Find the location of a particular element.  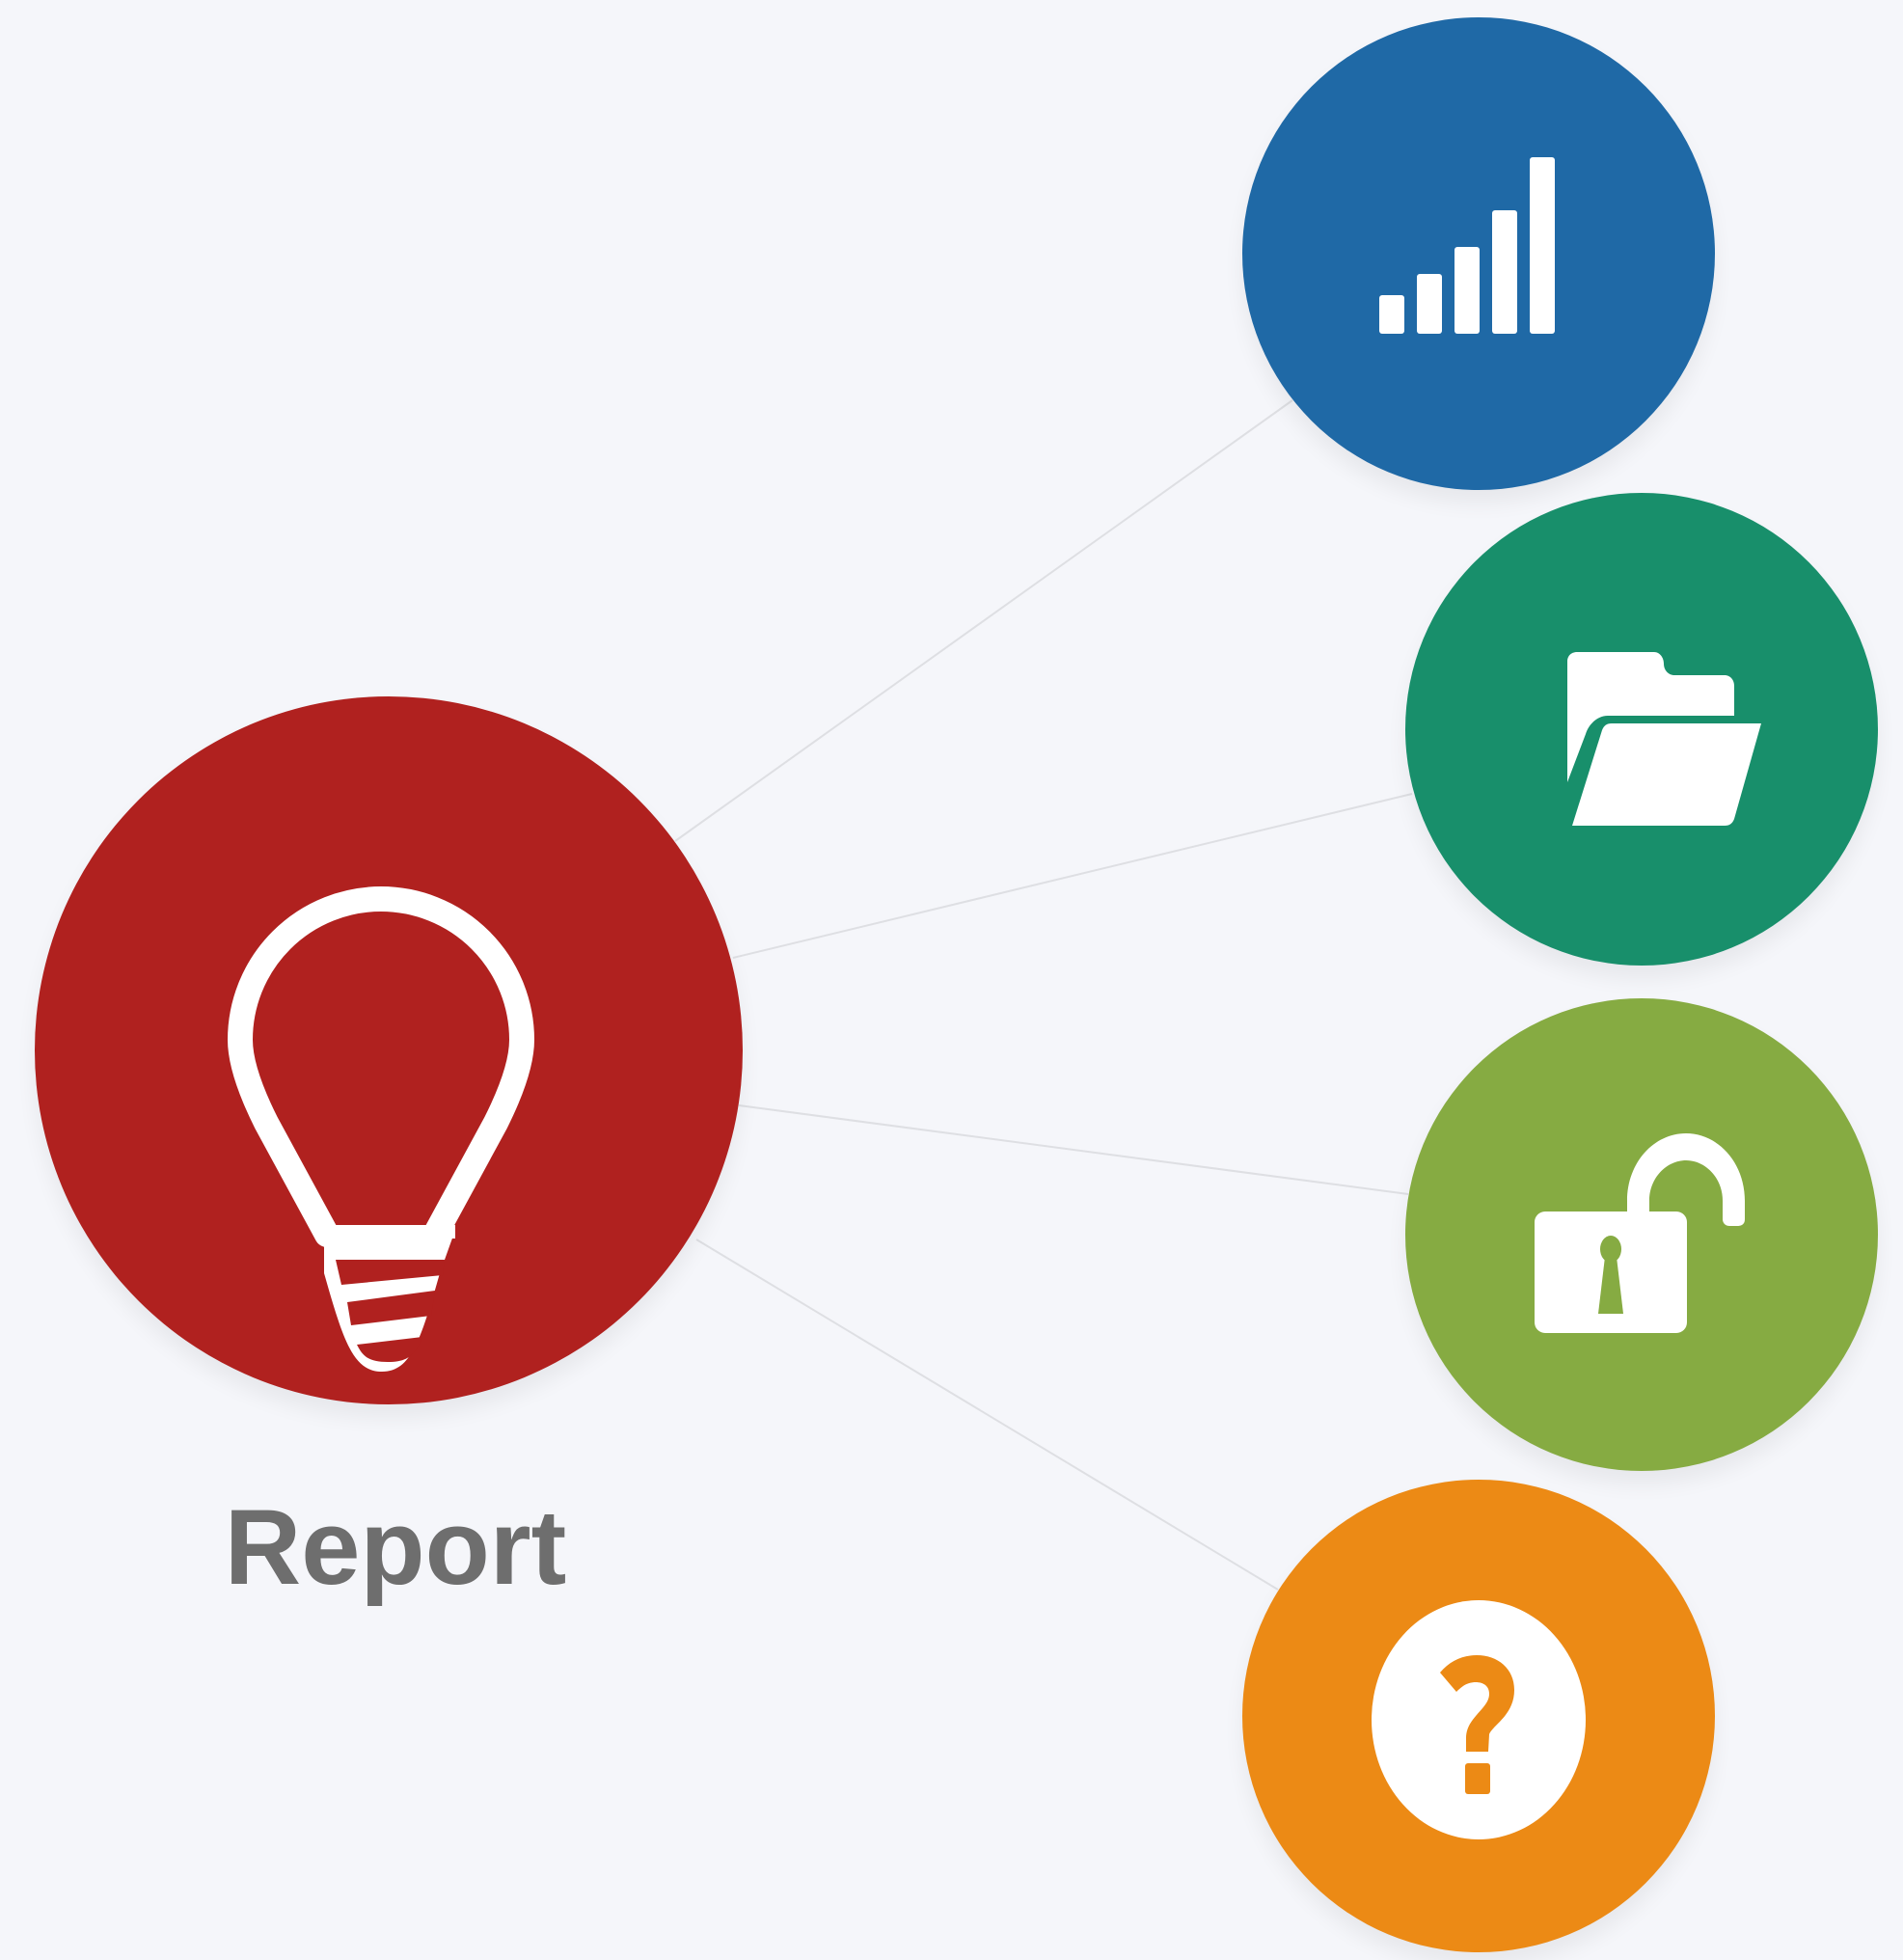

lightbulb-icon is located at coordinates (381, 1129).